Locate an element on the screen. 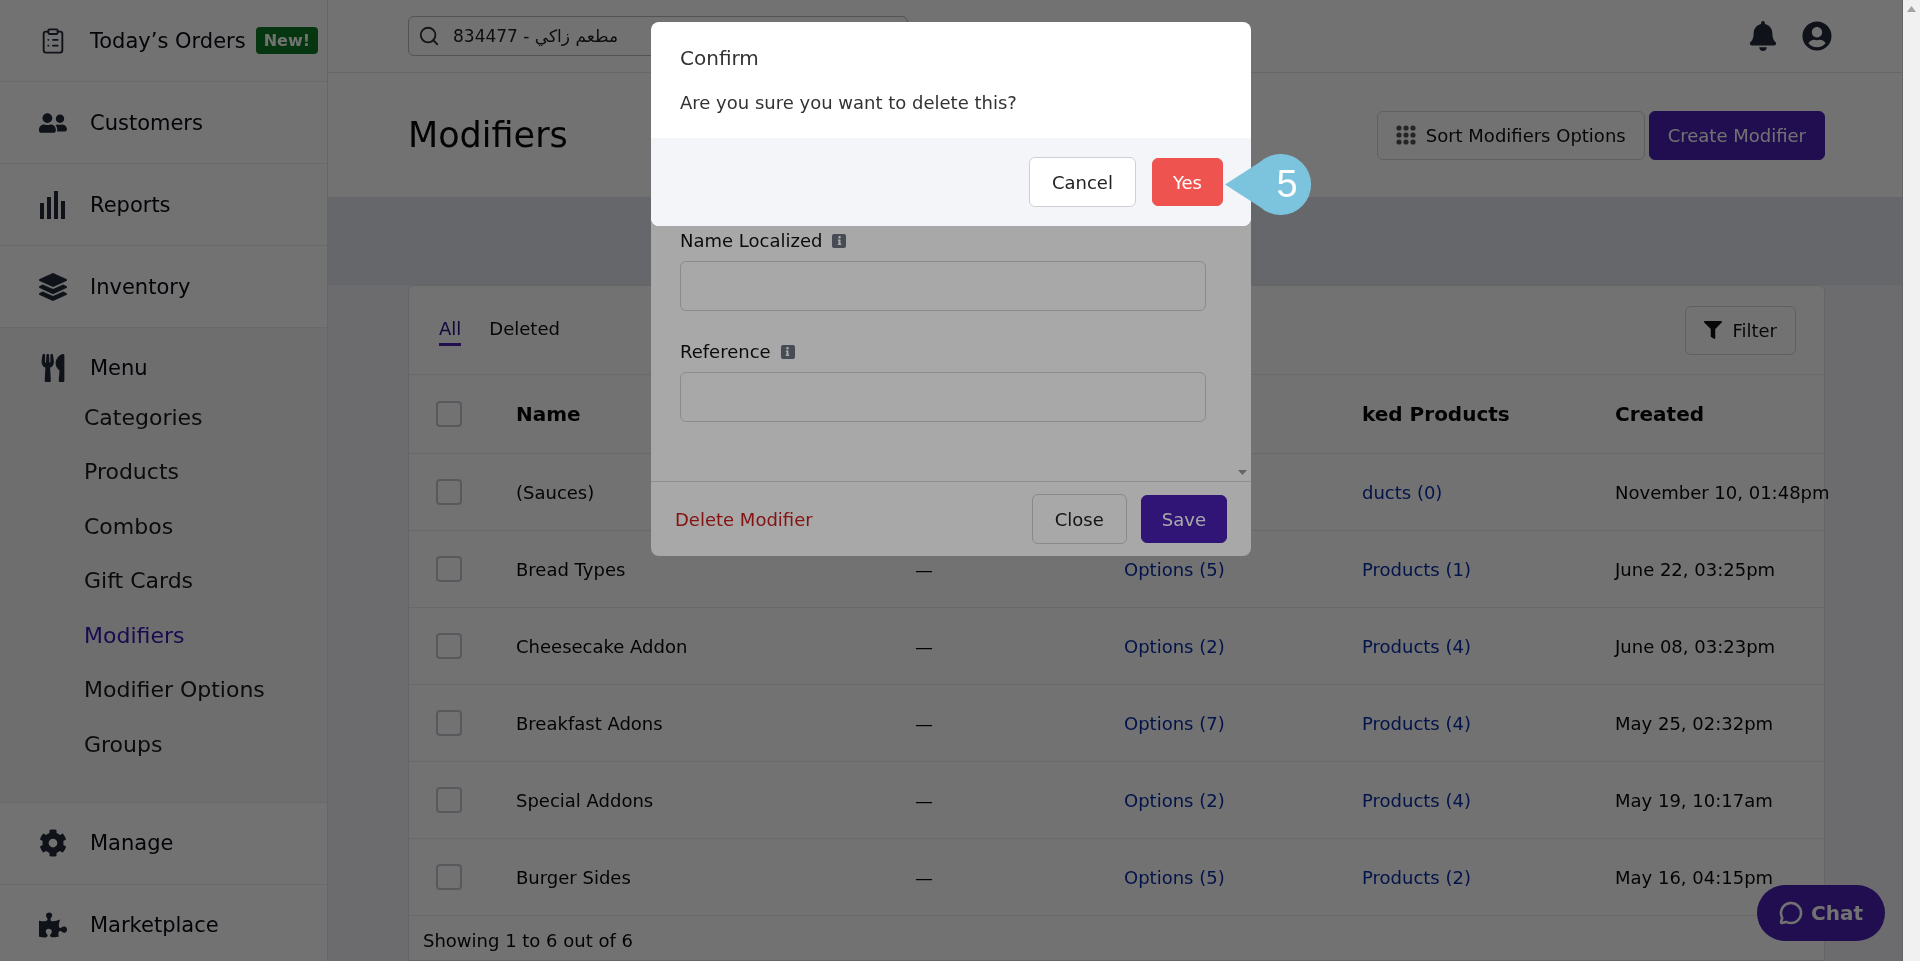 The height and width of the screenshot is (961, 1920). table-cell-text: Burger Sides is located at coordinates (574, 877).